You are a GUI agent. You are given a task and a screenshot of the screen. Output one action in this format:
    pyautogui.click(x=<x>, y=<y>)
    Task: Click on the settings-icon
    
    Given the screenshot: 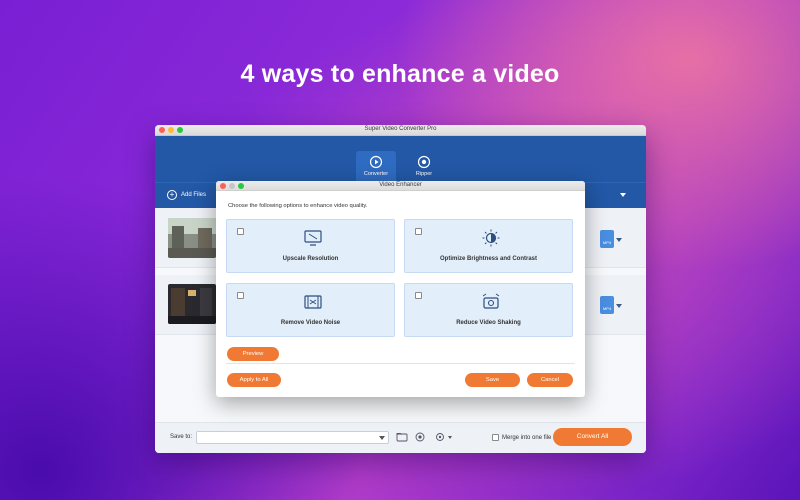 What is the action you would take?
    pyautogui.click(x=445, y=437)
    